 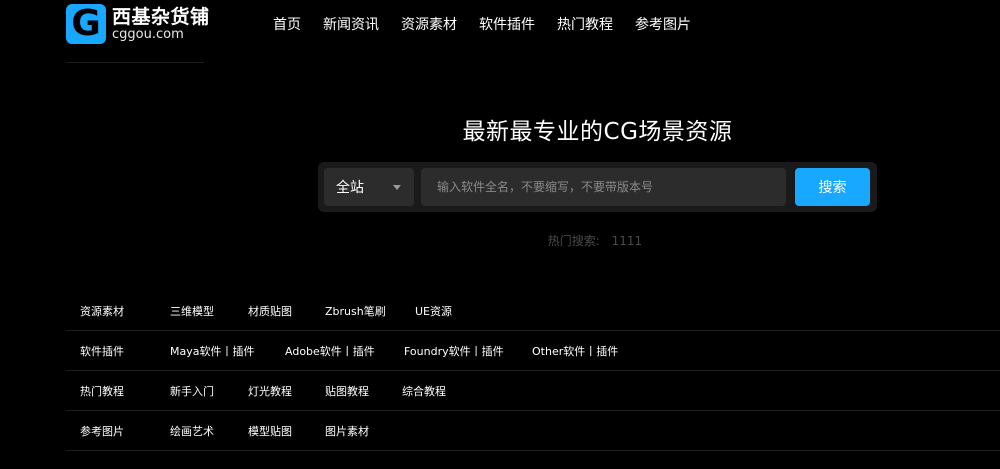 What do you see at coordinates (627, 241) in the screenshot?
I see `hot-search-keyword: 1111` at bounding box center [627, 241].